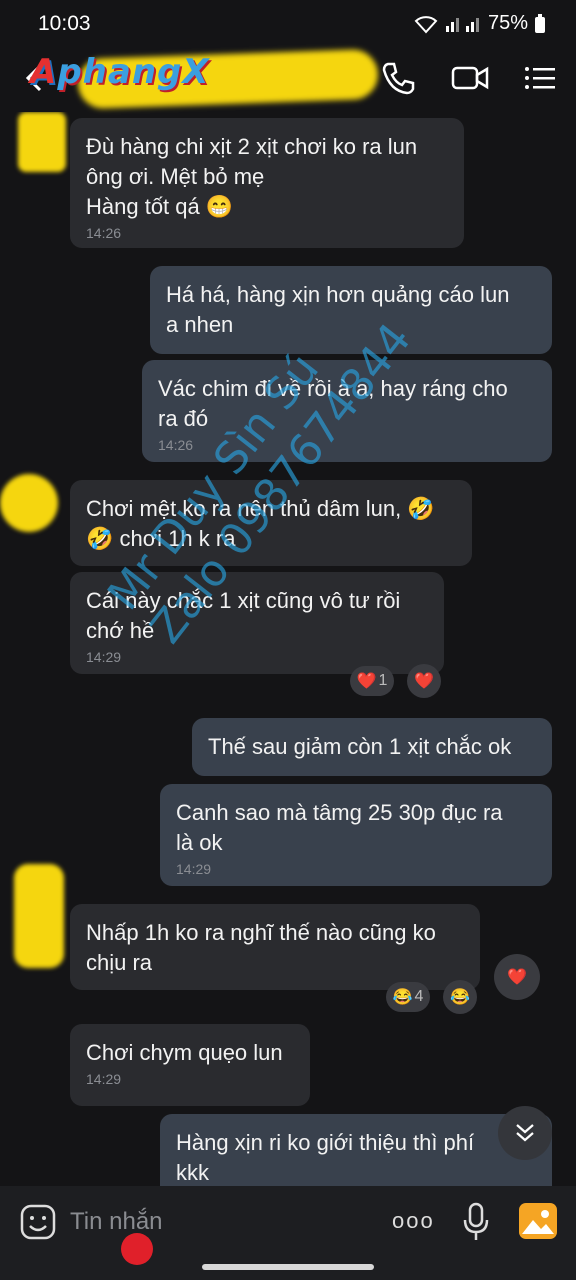  What do you see at coordinates (325, 1142) in the screenshot?
I see `message-text: Hàng xịn ri ko giới thiệu thì phí` at bounding box center [325, 1142].